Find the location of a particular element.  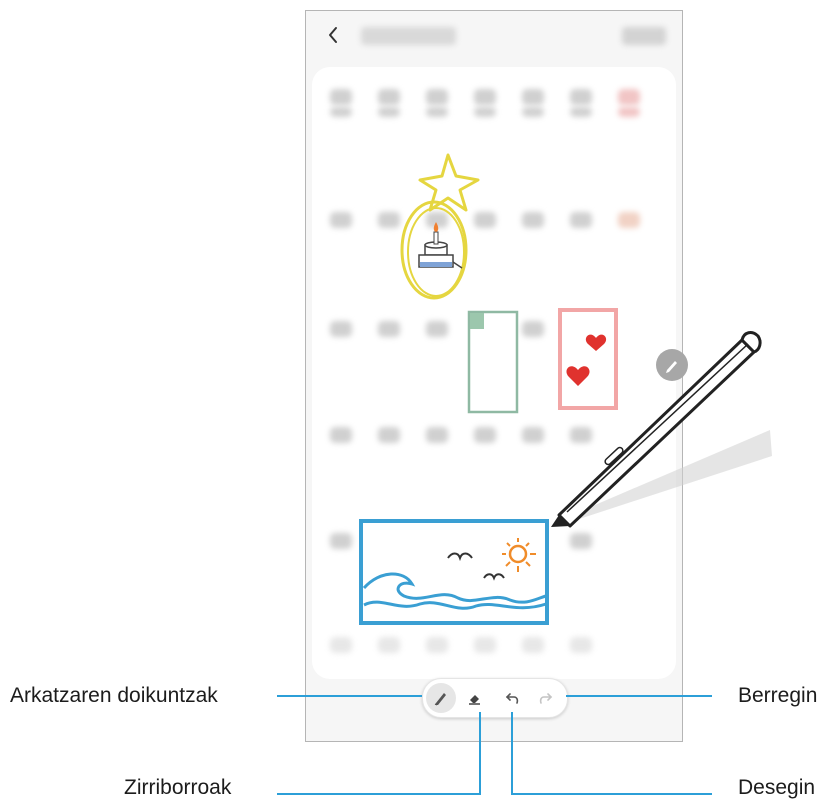

eraser-leader is located at coordinates (379, 753).